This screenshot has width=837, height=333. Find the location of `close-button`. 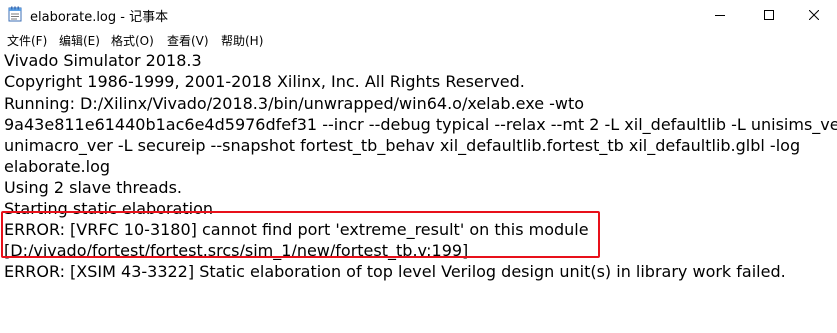

close-button is located at coordinates (814, 14).